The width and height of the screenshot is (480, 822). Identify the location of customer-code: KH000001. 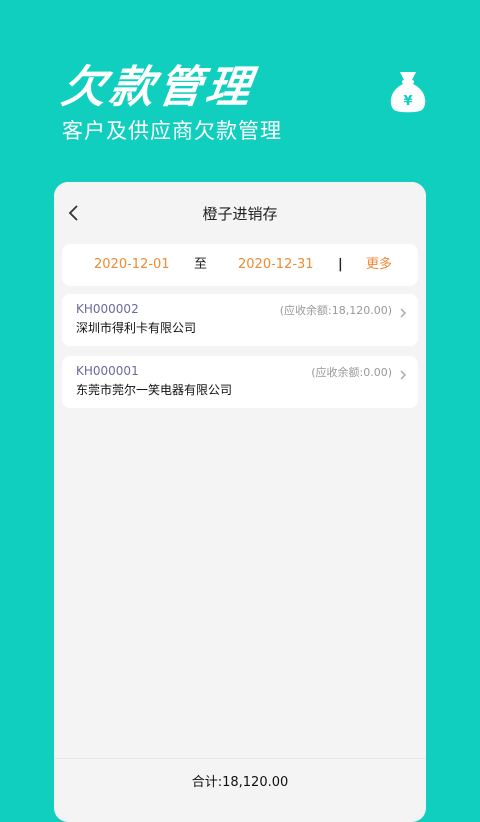
(107, 371).